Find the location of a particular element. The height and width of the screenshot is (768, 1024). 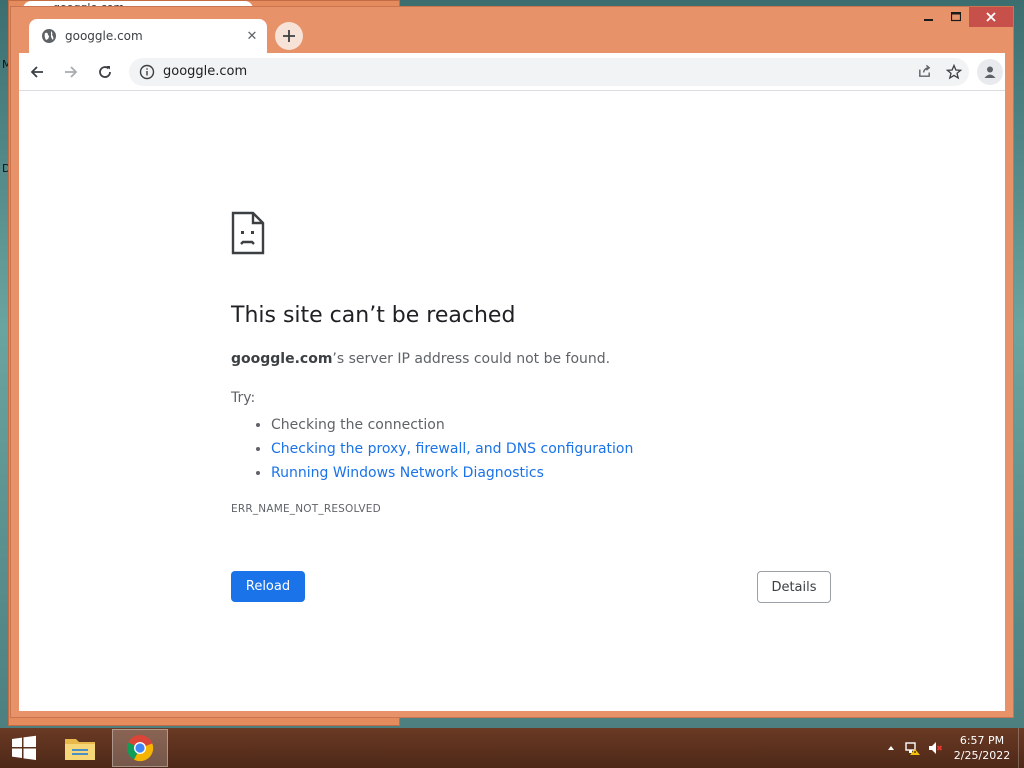

network-warning-icon is located at coordinates (912, 748).